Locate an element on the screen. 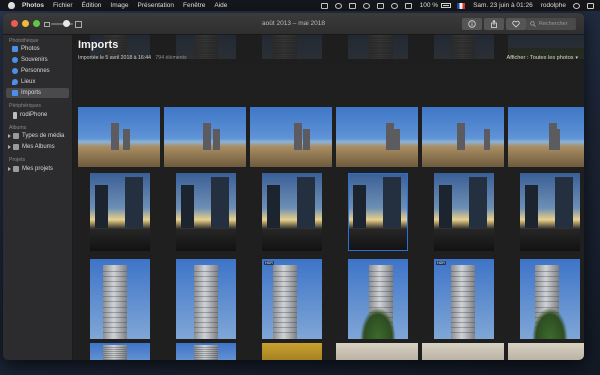 This screenshot has width=600, height=375. import-date: Importée le 5 avril 2018 à 16:44 is located at coordinates (114, 58).